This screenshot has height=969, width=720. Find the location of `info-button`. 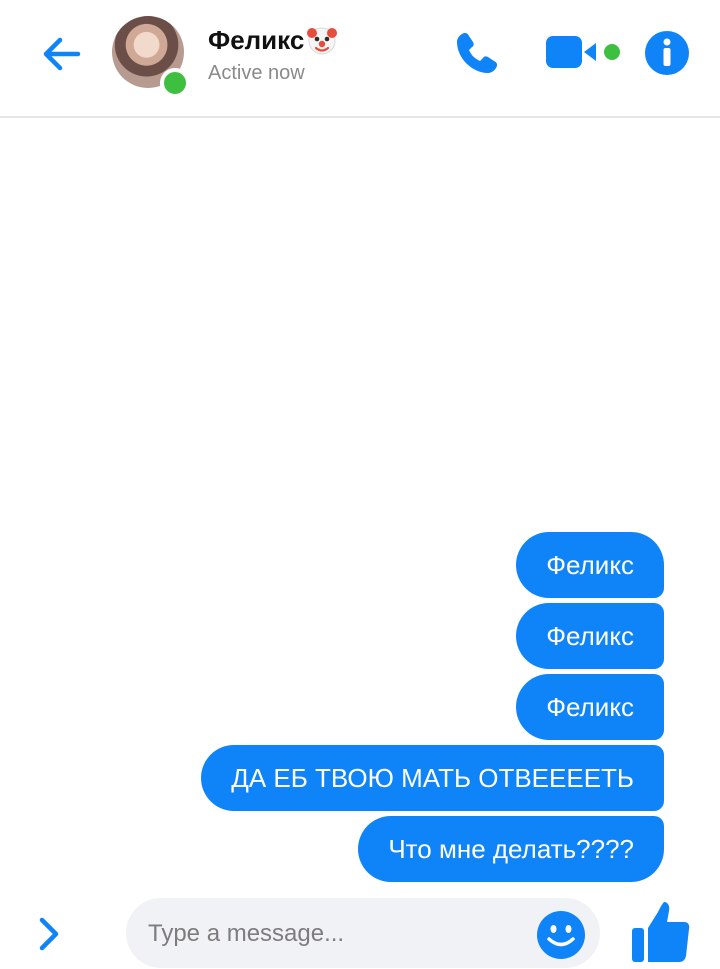

info-button is located at coordinates (667, 53).